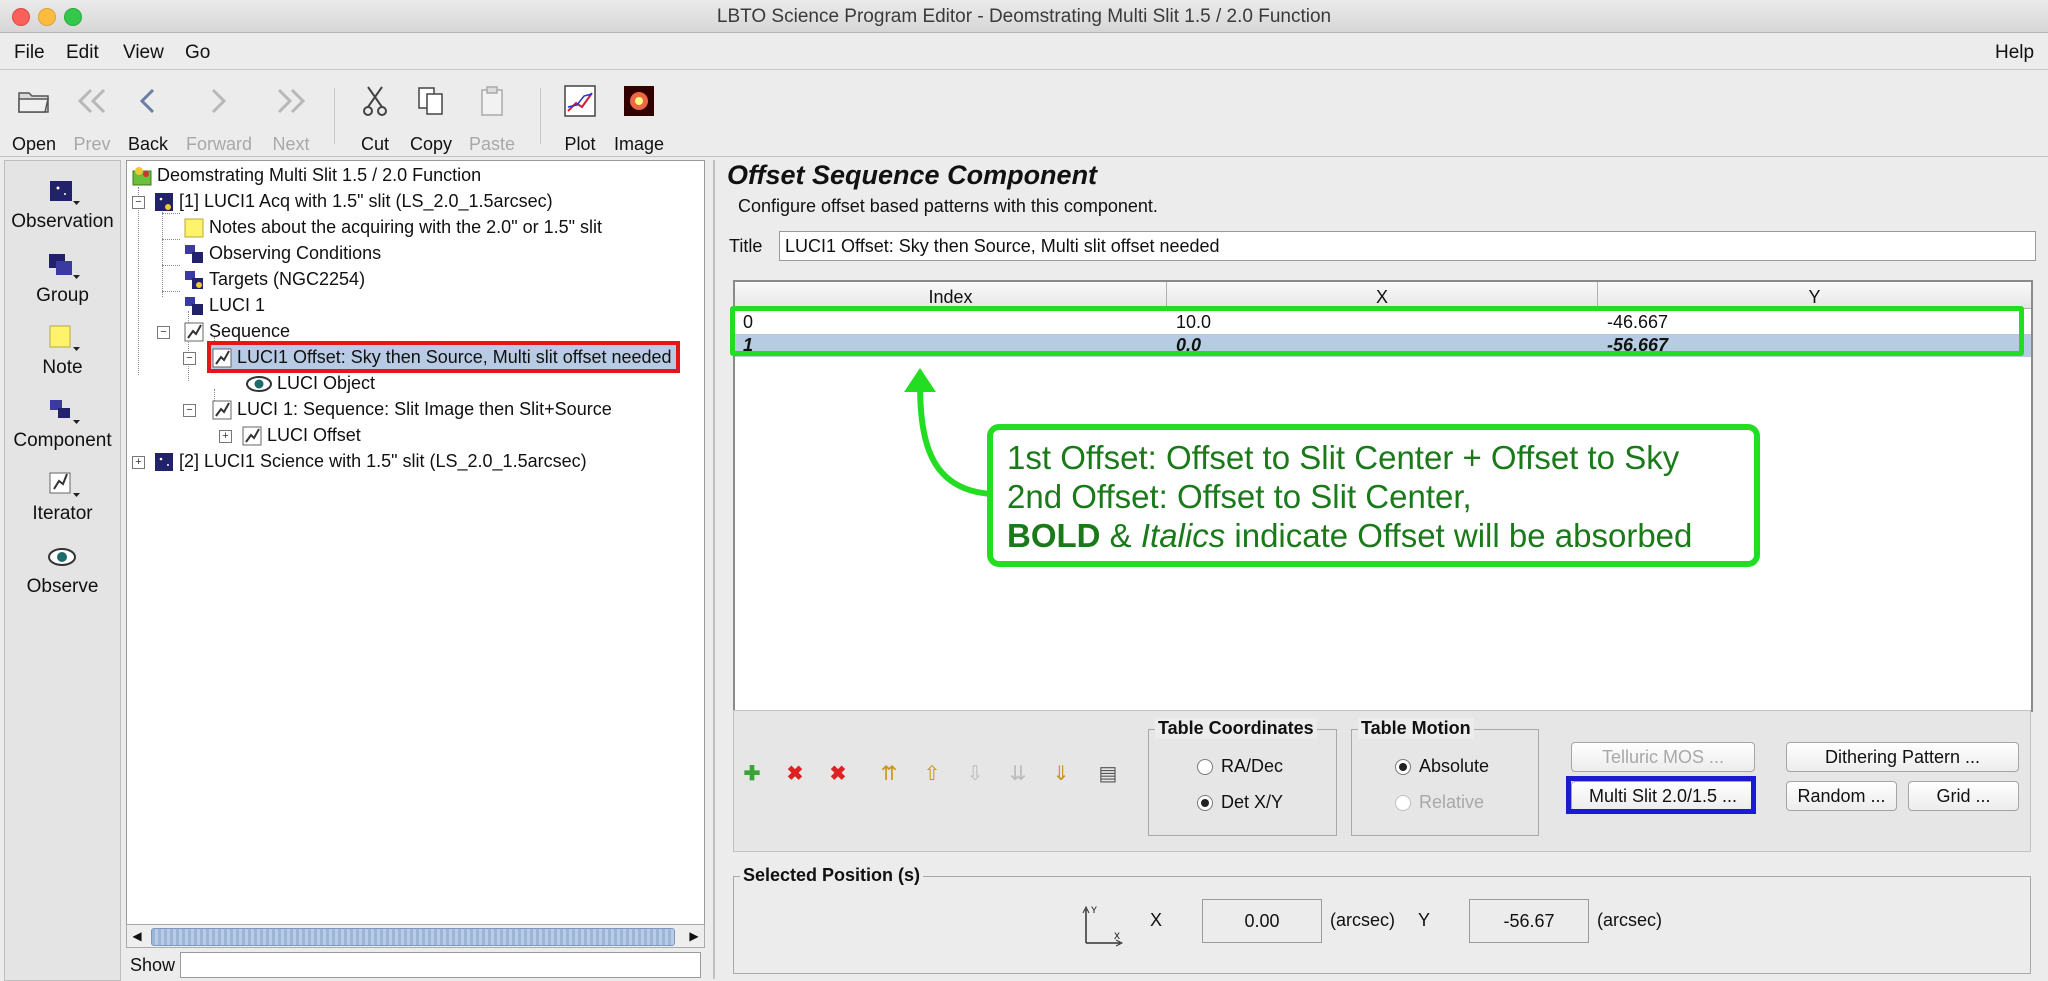  I want to click on menu-view: View, so click(143, 53).